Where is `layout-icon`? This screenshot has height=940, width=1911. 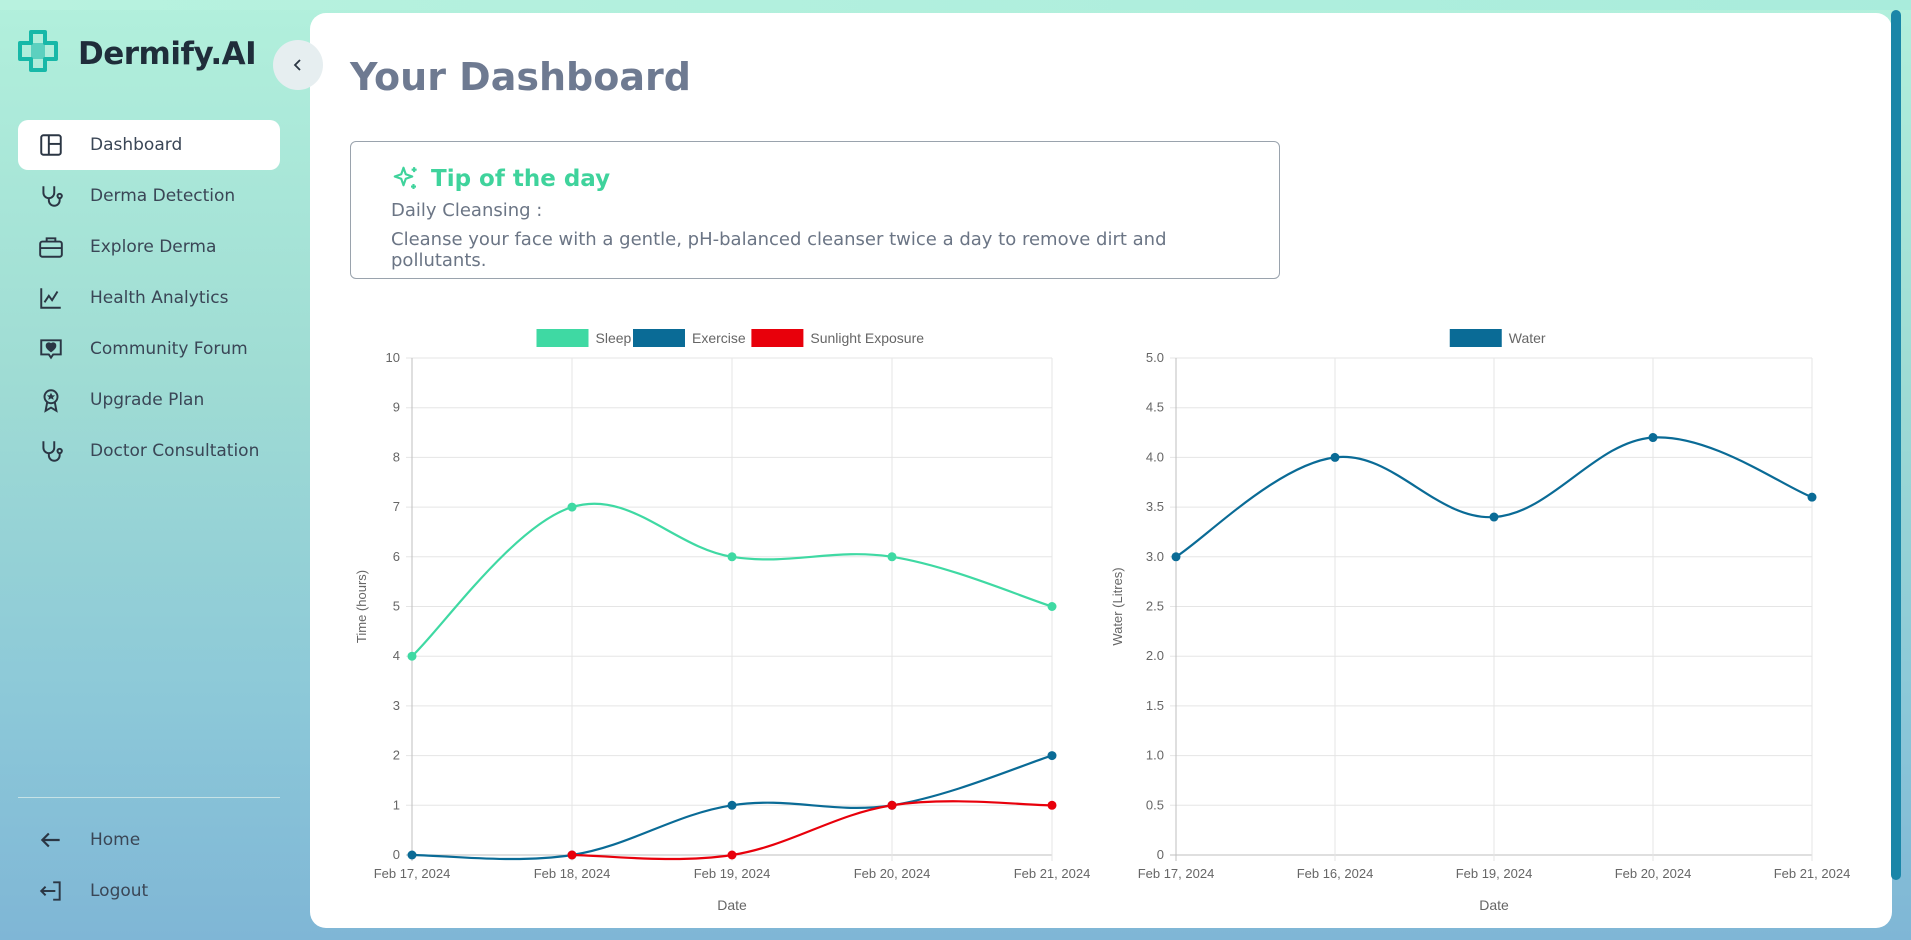 layout-icon is located at coordinates (51, 145).